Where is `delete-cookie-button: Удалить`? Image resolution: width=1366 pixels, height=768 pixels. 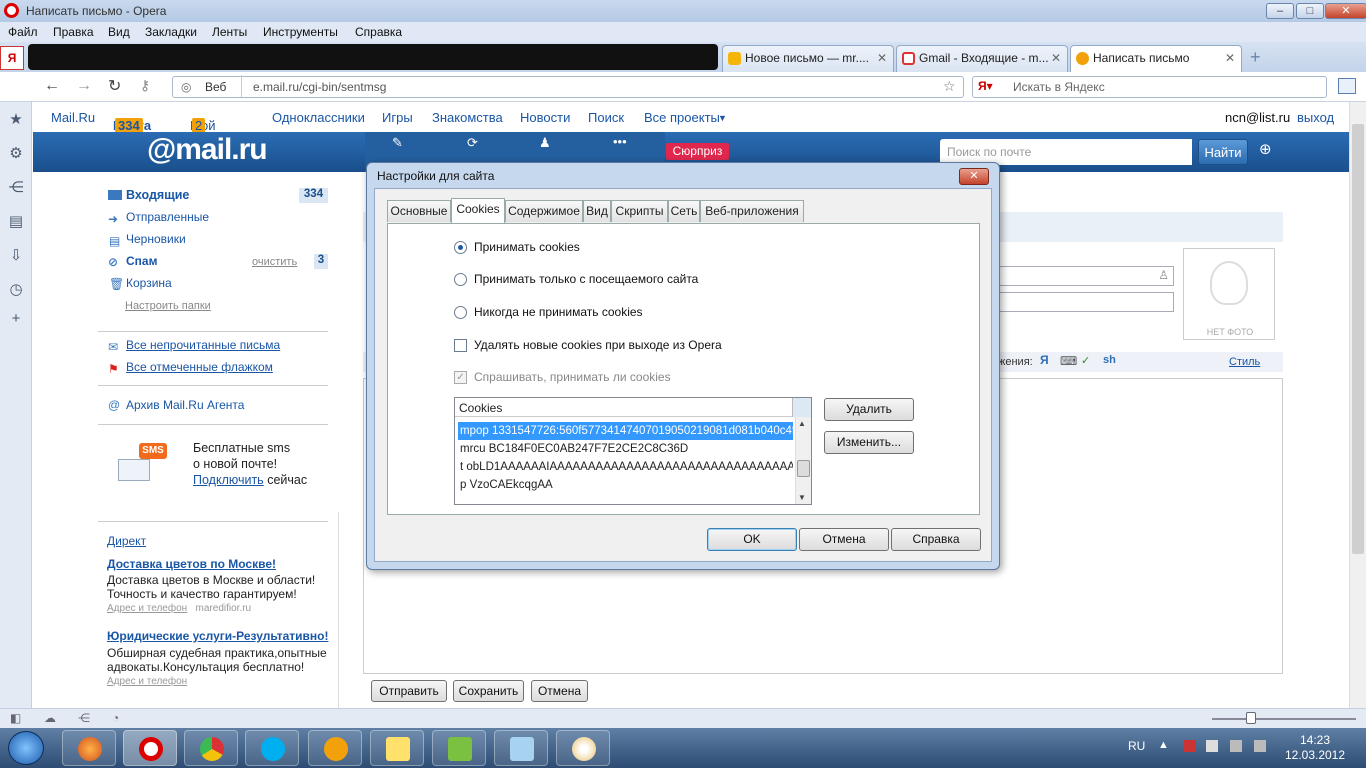
delete-cookie-button: Удалить is located at coordinates (869, 409).